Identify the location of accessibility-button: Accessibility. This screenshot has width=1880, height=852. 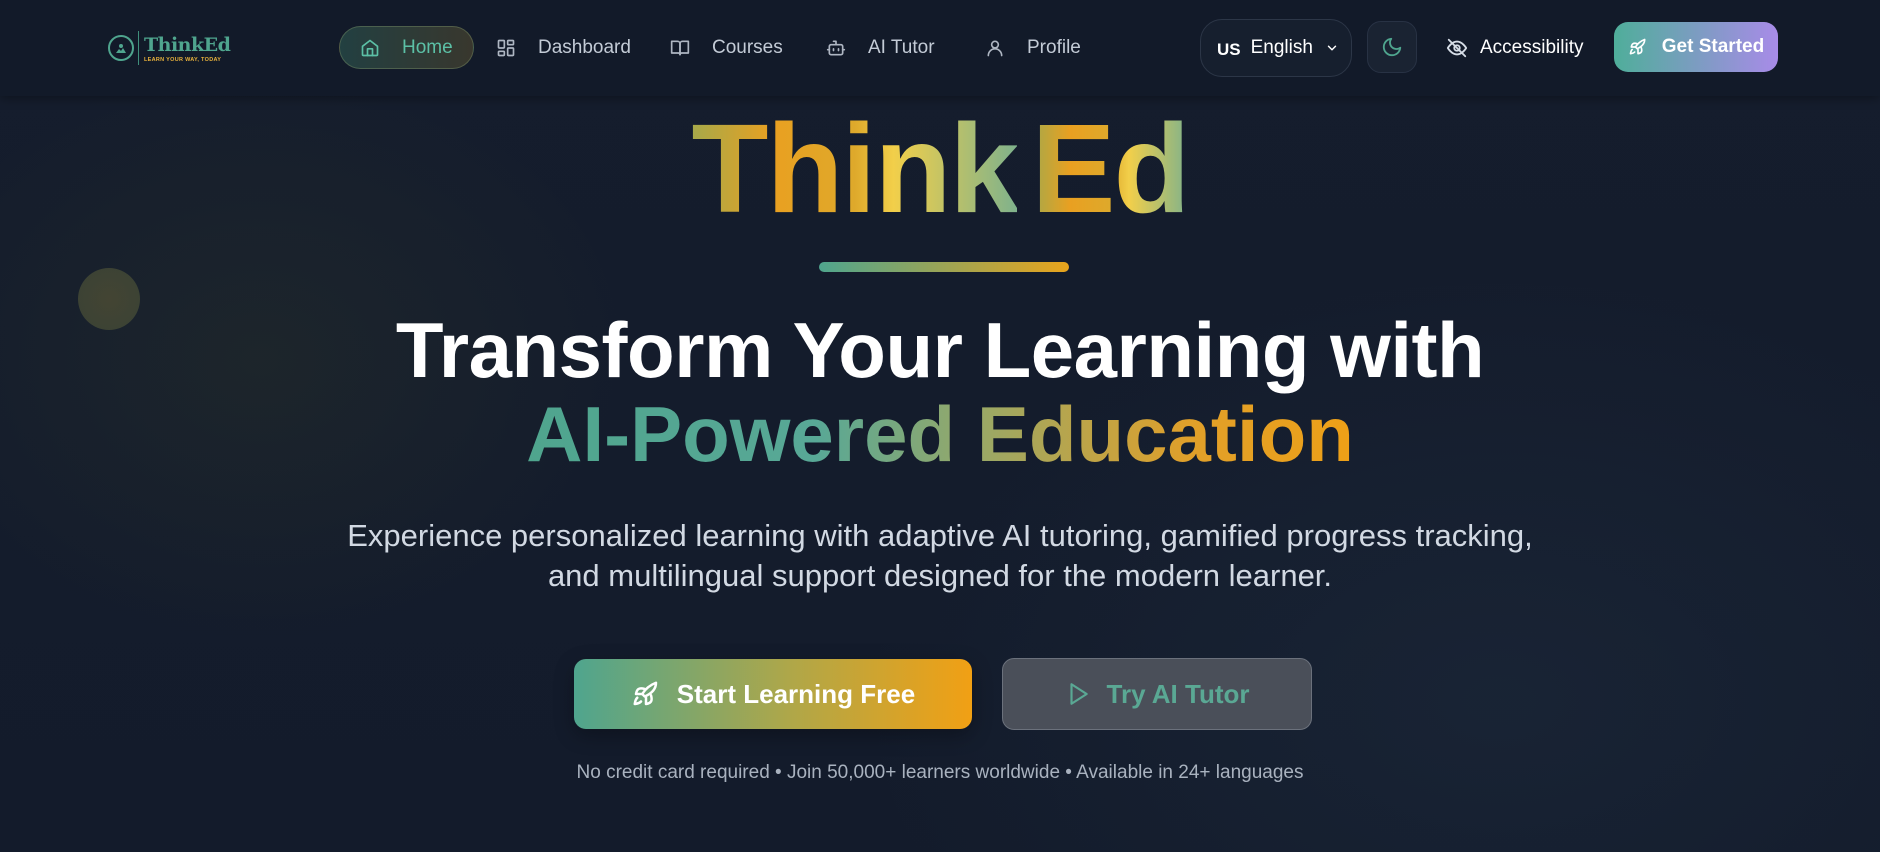
(1514, 47).